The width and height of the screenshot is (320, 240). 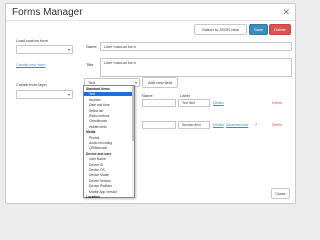 I want to click on row-2-dependencies-link: Dependencies, so click(x=237, y=125).